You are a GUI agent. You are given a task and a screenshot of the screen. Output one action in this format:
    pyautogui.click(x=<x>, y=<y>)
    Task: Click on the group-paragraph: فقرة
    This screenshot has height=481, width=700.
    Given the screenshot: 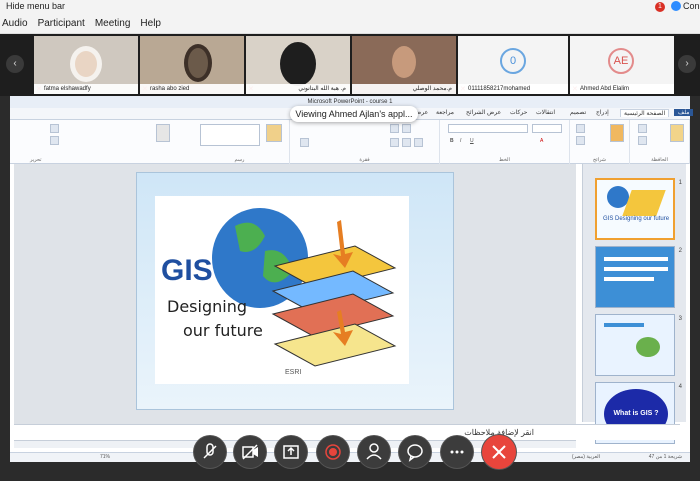 What is the action you would take?
    pyautogui.click(x=365, y=142)
    